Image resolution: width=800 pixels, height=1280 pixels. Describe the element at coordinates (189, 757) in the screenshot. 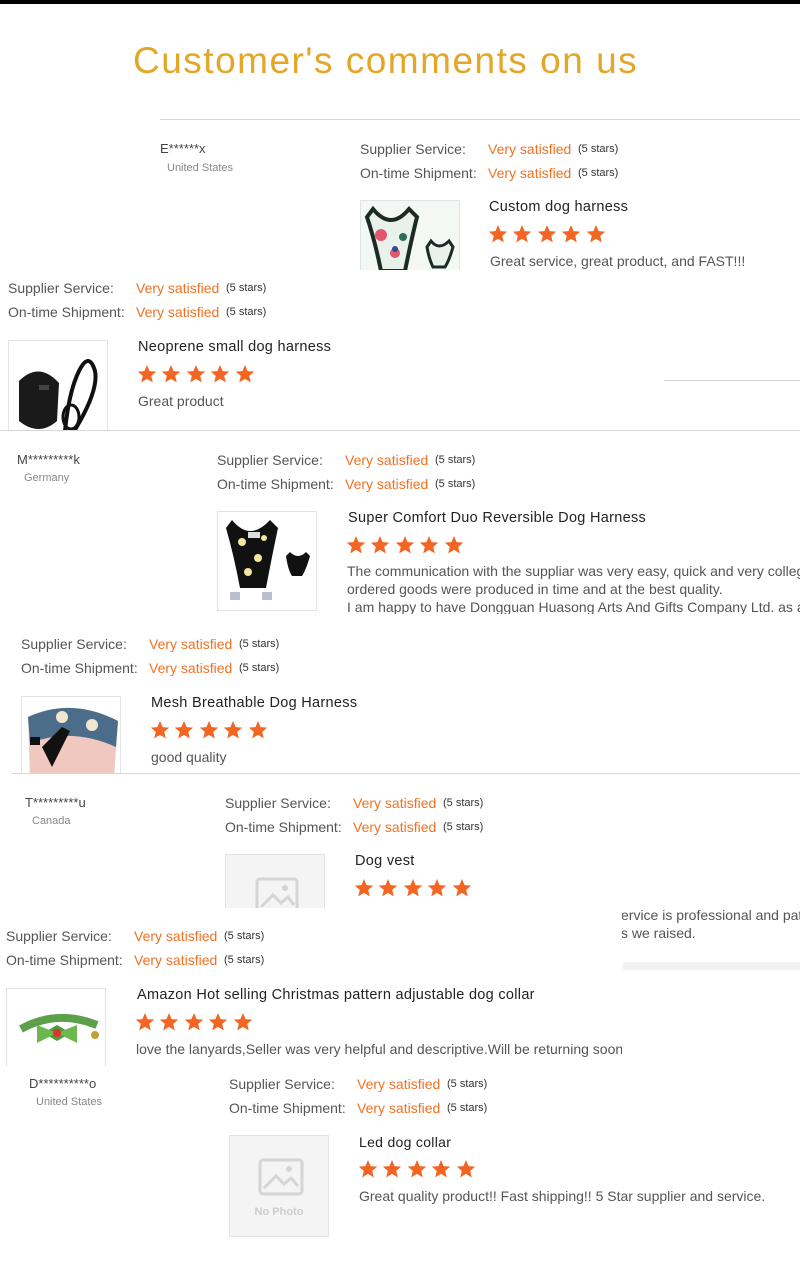

I see `review-comment: good quality` at that location.